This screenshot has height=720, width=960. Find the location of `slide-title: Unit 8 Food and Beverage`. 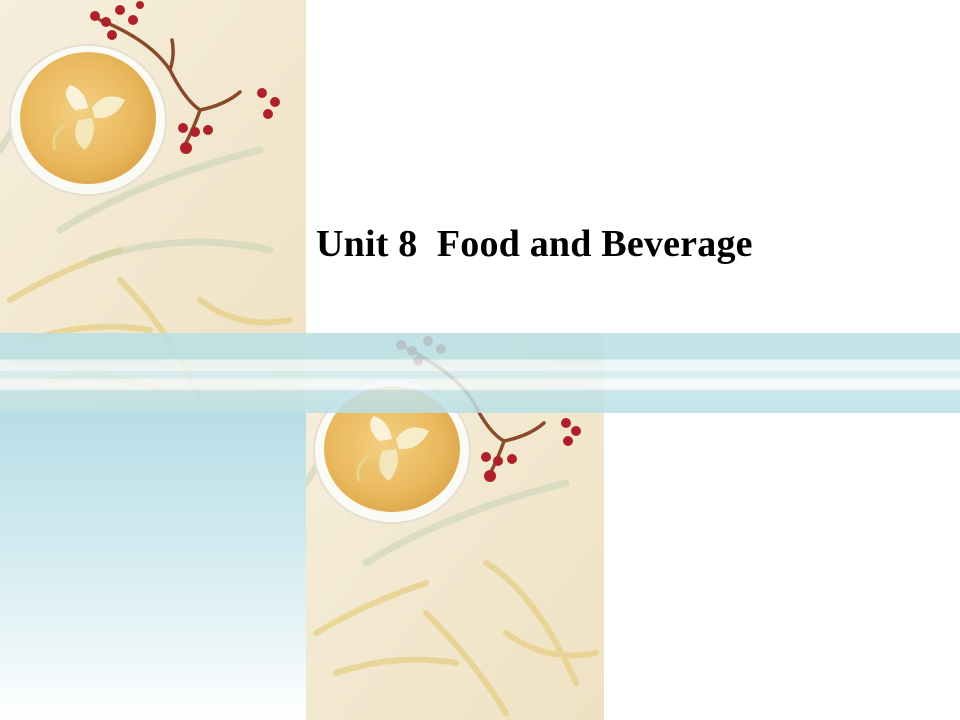

slide-title: Unit 8 Food and Beverage is located at coordinates (534, 244).